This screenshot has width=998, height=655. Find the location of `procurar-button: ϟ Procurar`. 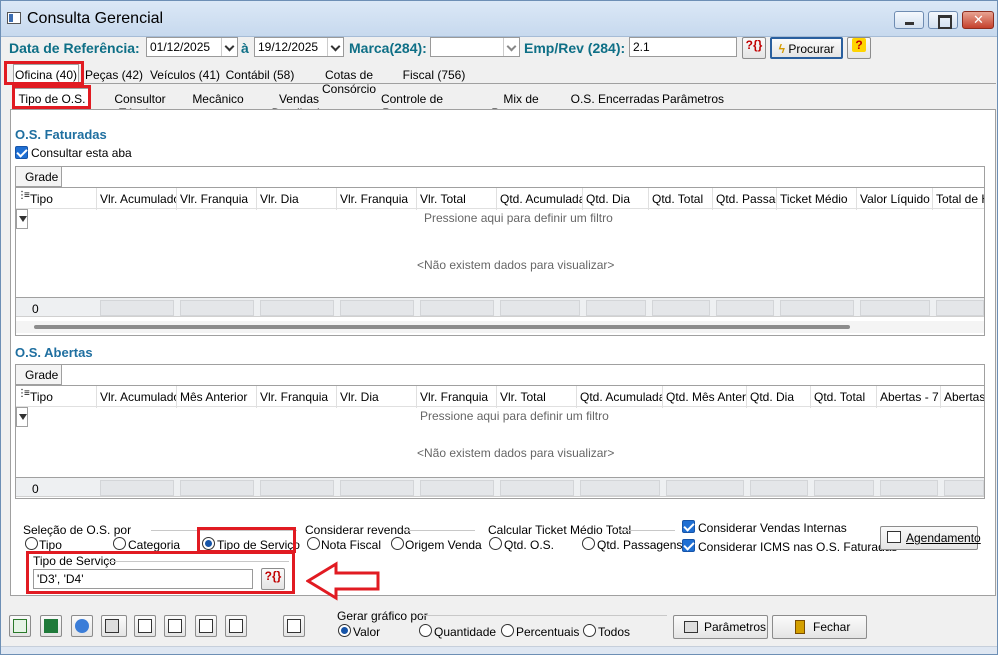

procurar-button: ϟ Procurar is located at coordinates (806, 48).